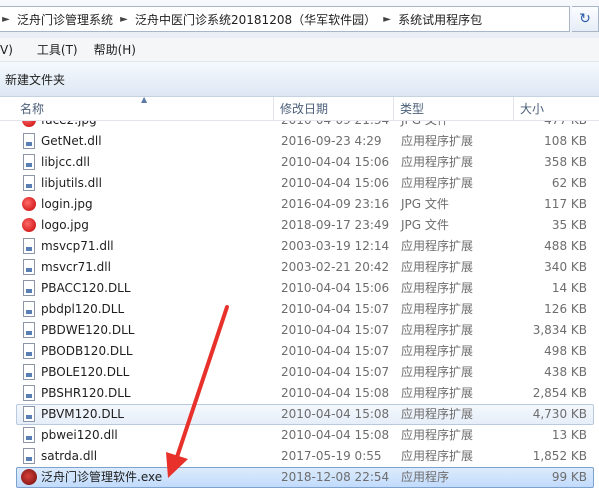  I want to click on file-modified: 2003-03-19 12:14, so click(335, 246).